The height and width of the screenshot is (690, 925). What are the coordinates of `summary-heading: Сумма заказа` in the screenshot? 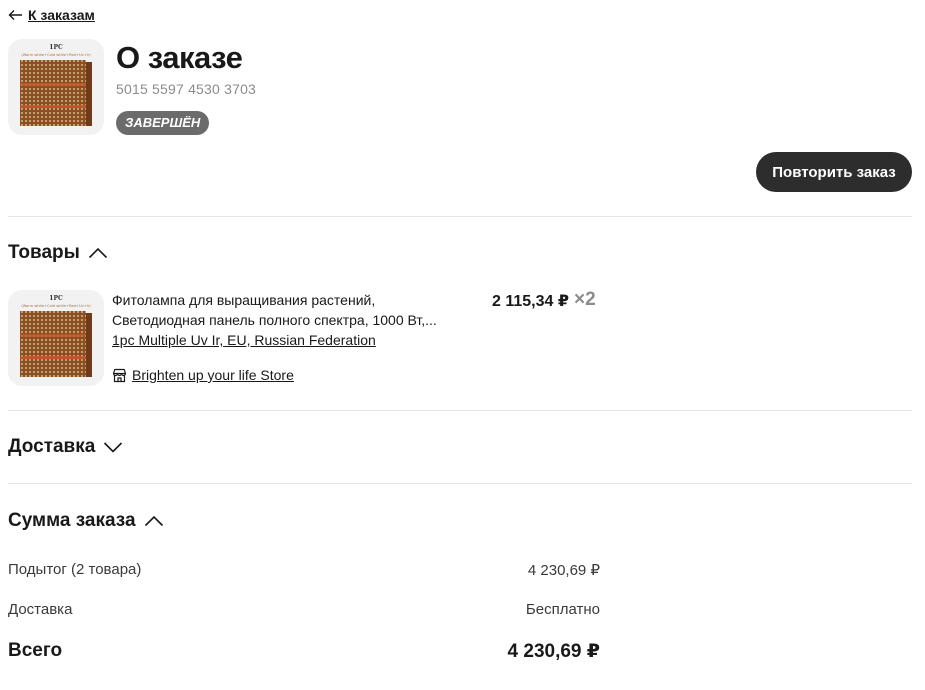 It's located at (72, 520).